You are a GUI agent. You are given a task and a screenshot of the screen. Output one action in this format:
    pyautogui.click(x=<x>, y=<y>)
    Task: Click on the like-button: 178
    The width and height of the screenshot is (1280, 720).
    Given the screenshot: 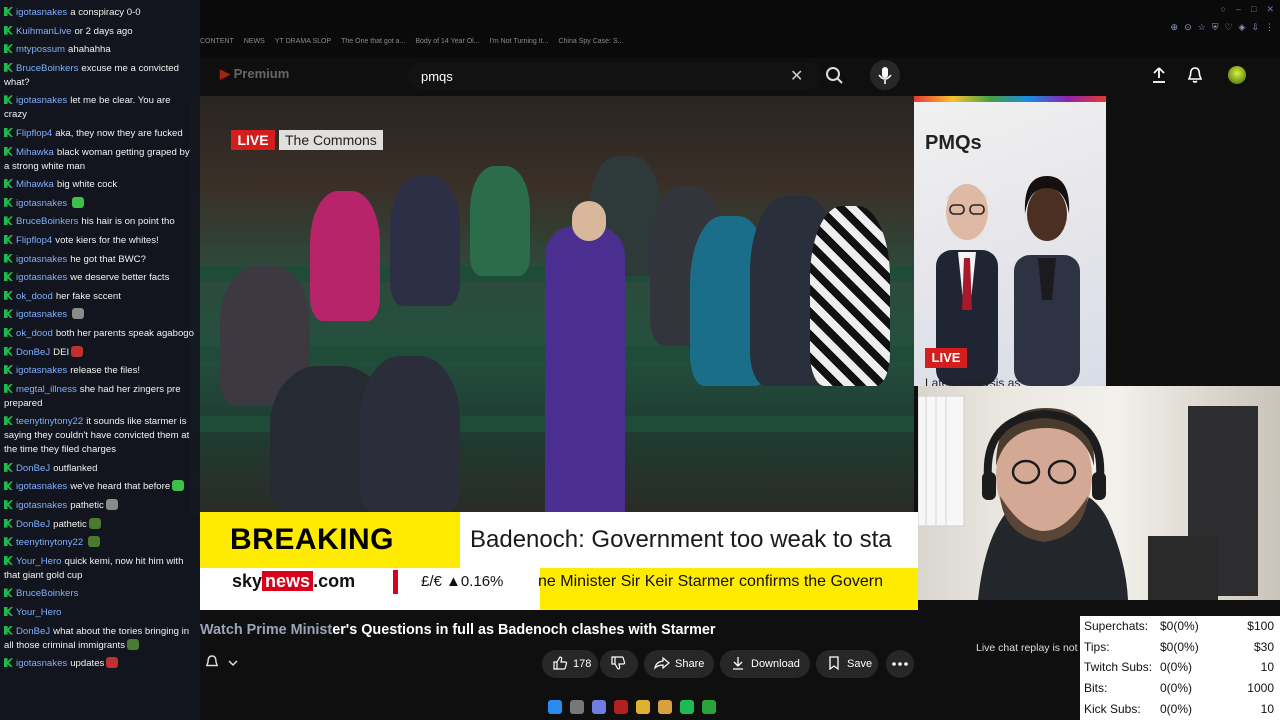 What is the action you would take?
    pyautogui.click(x=570, y=664)
    